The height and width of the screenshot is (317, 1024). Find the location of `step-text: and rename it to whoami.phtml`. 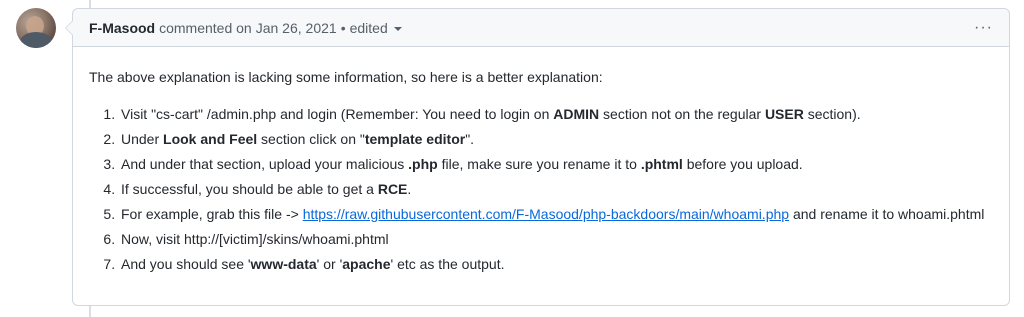

step-text: and rename it to whoami.phtml is located at coordinates (887, 214).